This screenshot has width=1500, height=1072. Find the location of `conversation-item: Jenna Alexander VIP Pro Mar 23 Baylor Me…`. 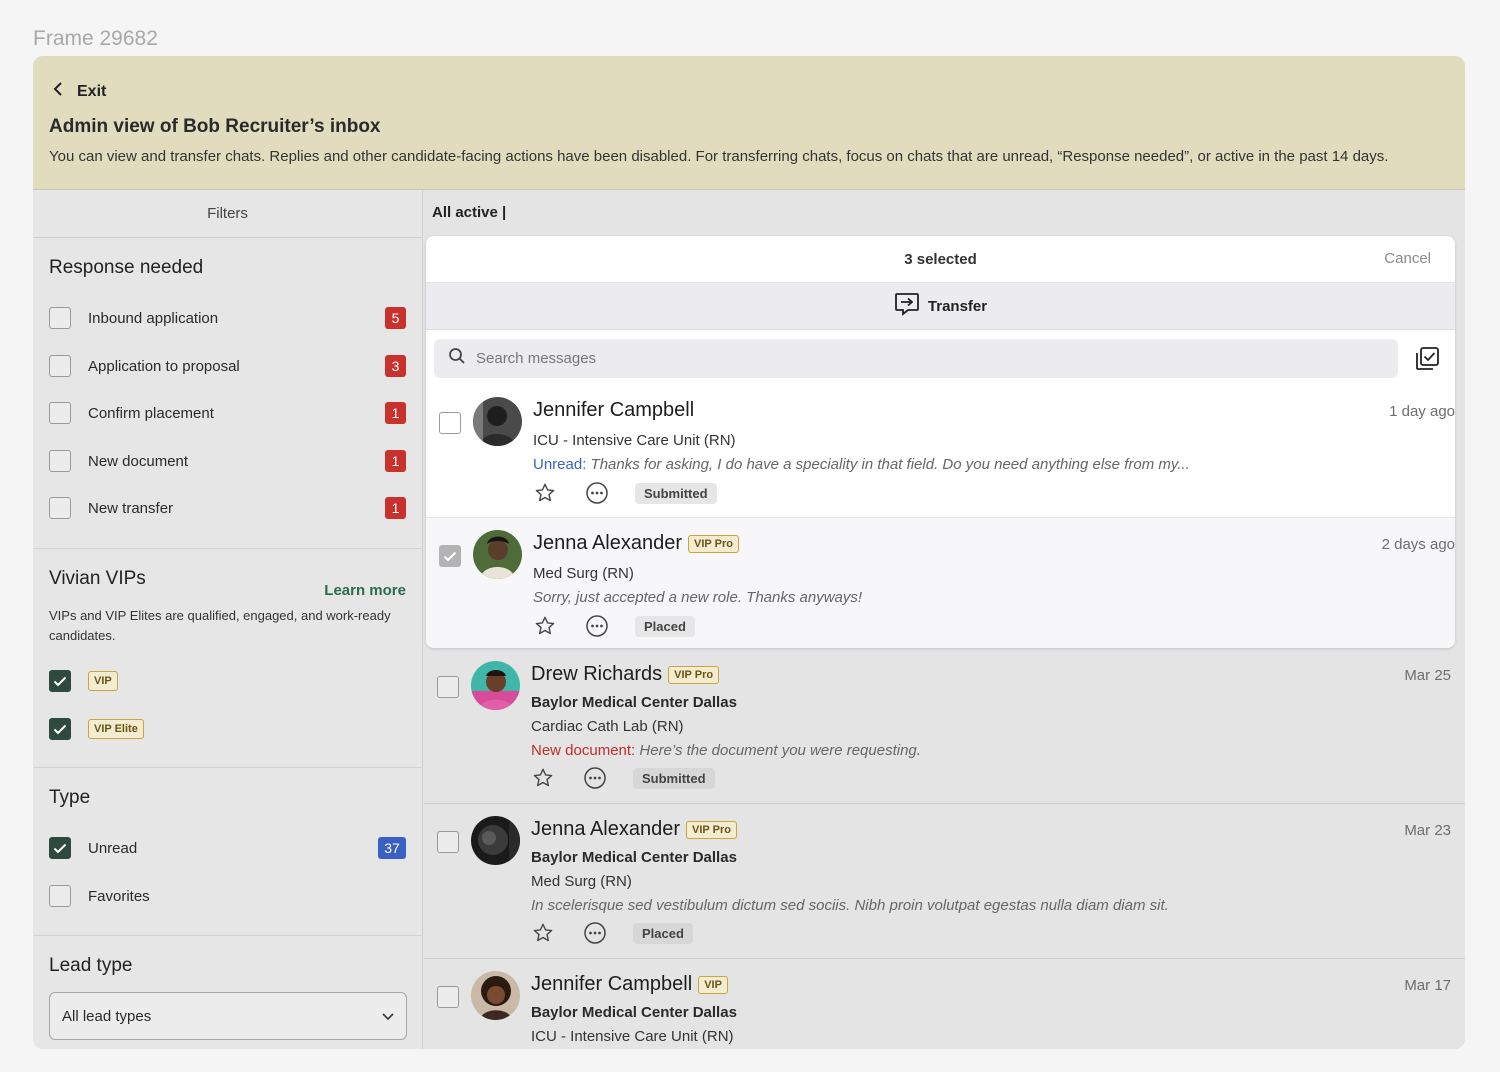

conversation-item: Jenna Alexander VIP Pro Mar 23 Baylor Me… is located at coordinates (944, 881).